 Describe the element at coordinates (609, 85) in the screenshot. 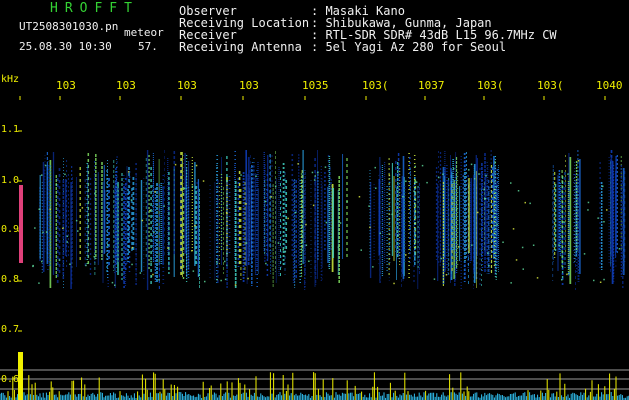

I see `x-tick-label: 1040` at that location.